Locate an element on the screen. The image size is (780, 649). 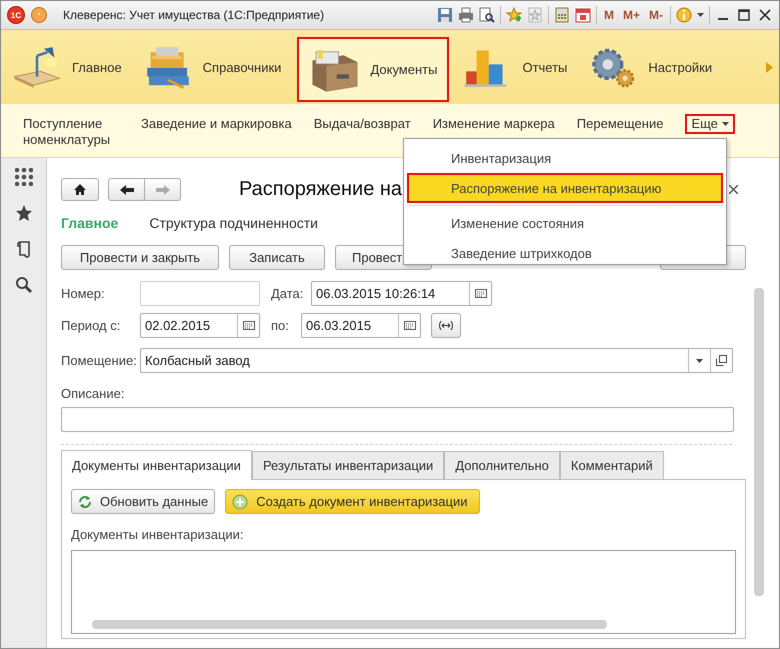
subsection-link: Изменение маркера is located at coordinates (493, 124).